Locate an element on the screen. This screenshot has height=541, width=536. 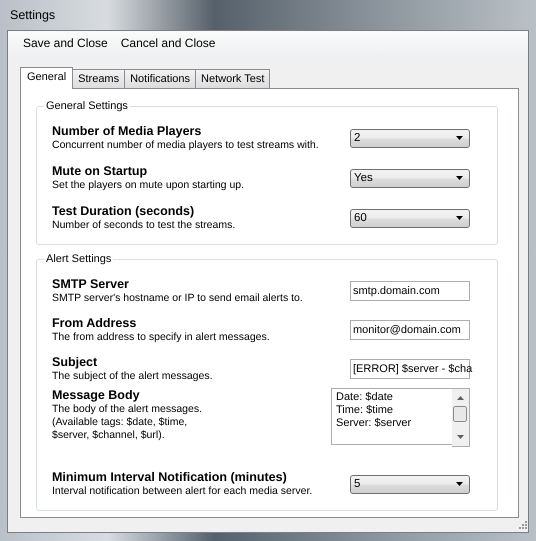
group-title: General Settings is located at coordinates (87, 106).